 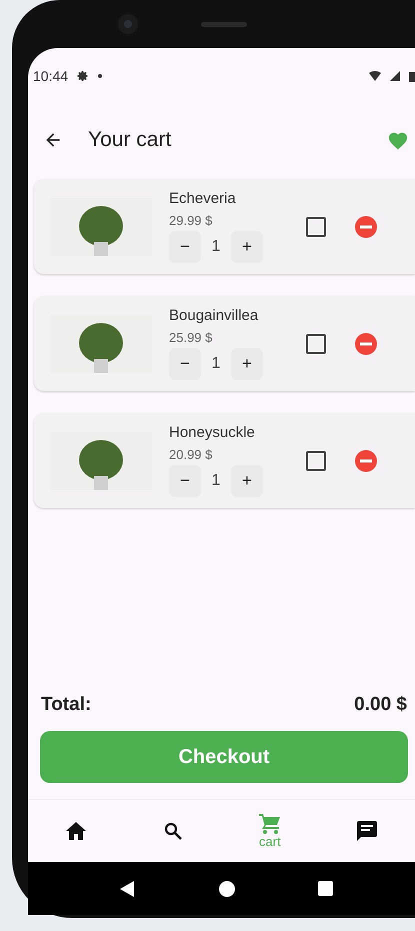 I want to click on product-name: Honeysuckle, so click(x=212, y=432).